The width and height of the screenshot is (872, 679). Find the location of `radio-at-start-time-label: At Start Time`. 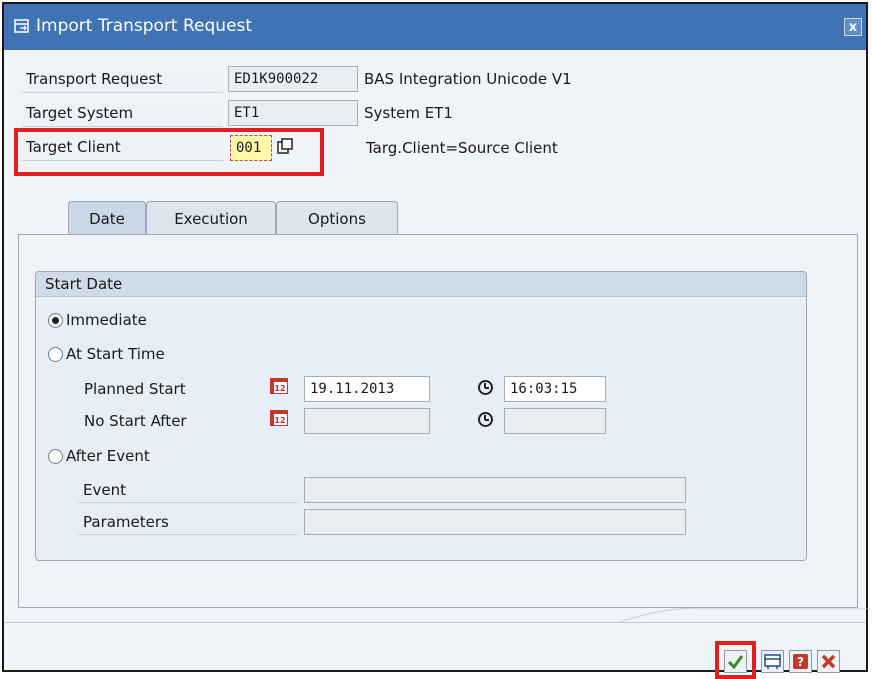

radio-at-start-time-label: At Start Time is located at coordinates (115, 354).